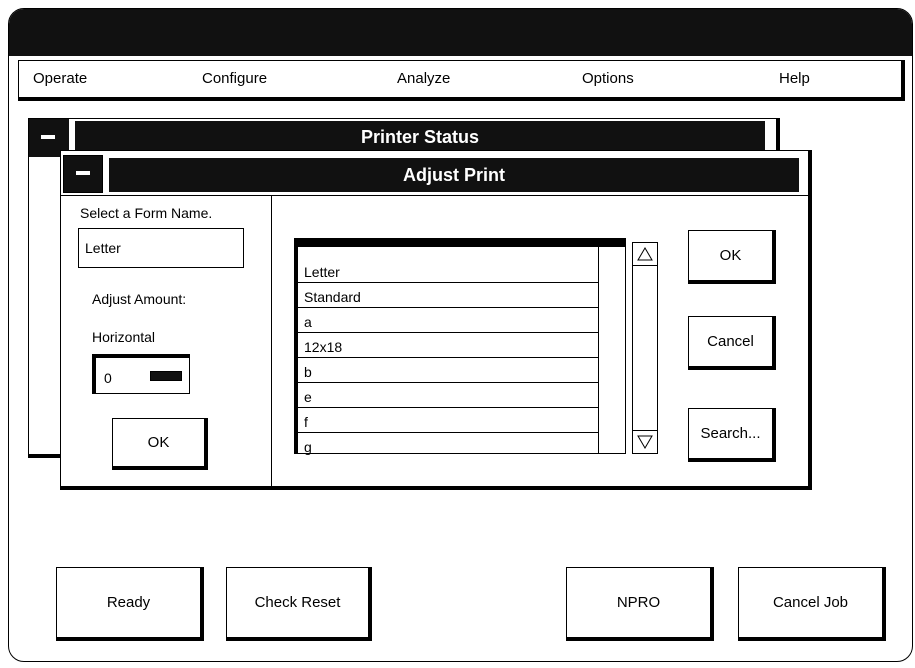 The height and width of the screenshot is (668, 915). I want to click on list-item: b, so click(448, 371).